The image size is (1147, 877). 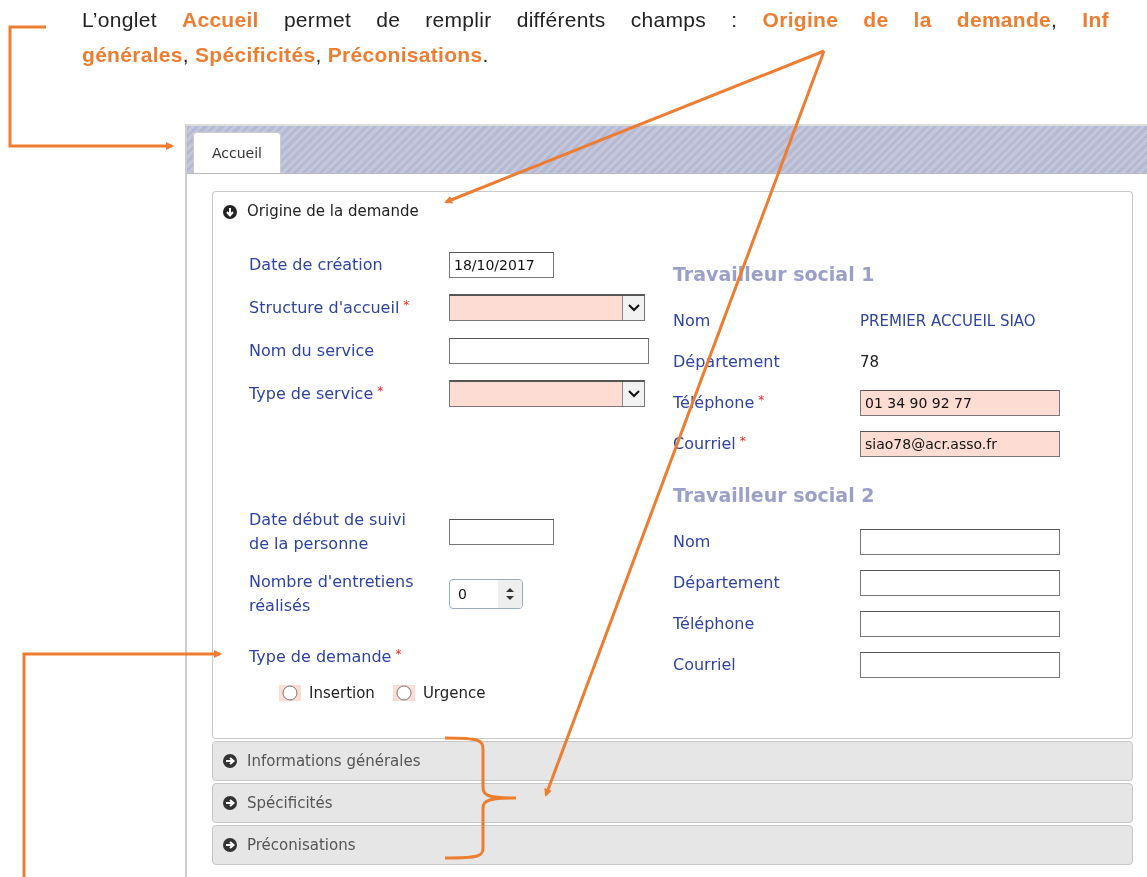 What do you see at coordinates (672, 803) in the screenshot?
I see `accordion-header: Spécificités` at bounding box center [672, 803].